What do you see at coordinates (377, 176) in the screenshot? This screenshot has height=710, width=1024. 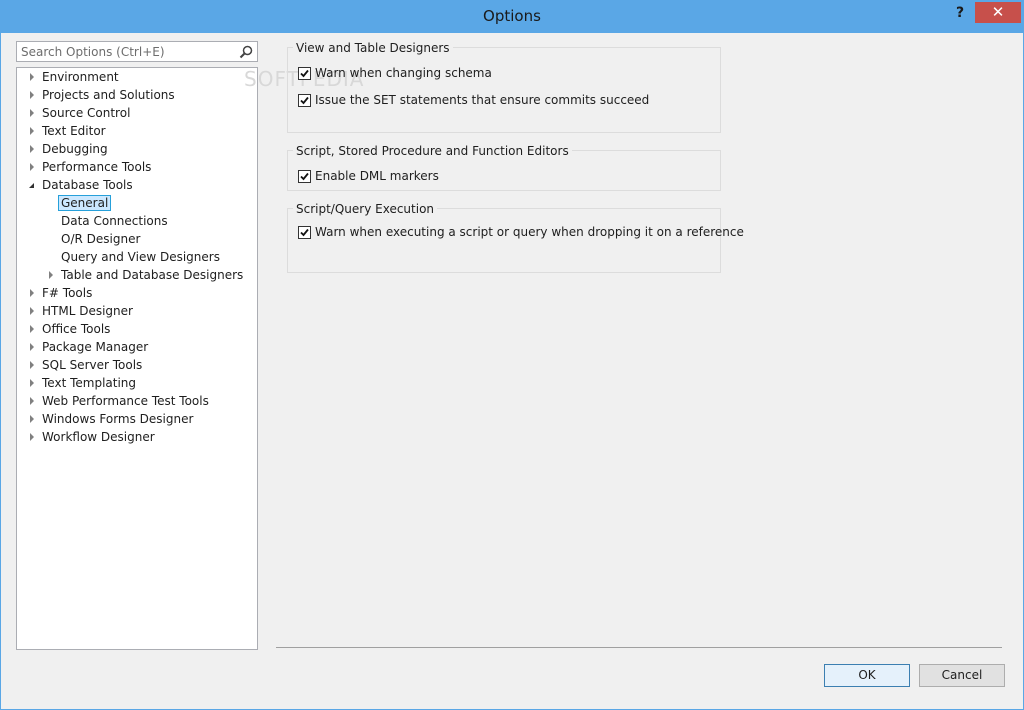 I see `option-label: Enable DML markers` at bounding box center [377, 176].